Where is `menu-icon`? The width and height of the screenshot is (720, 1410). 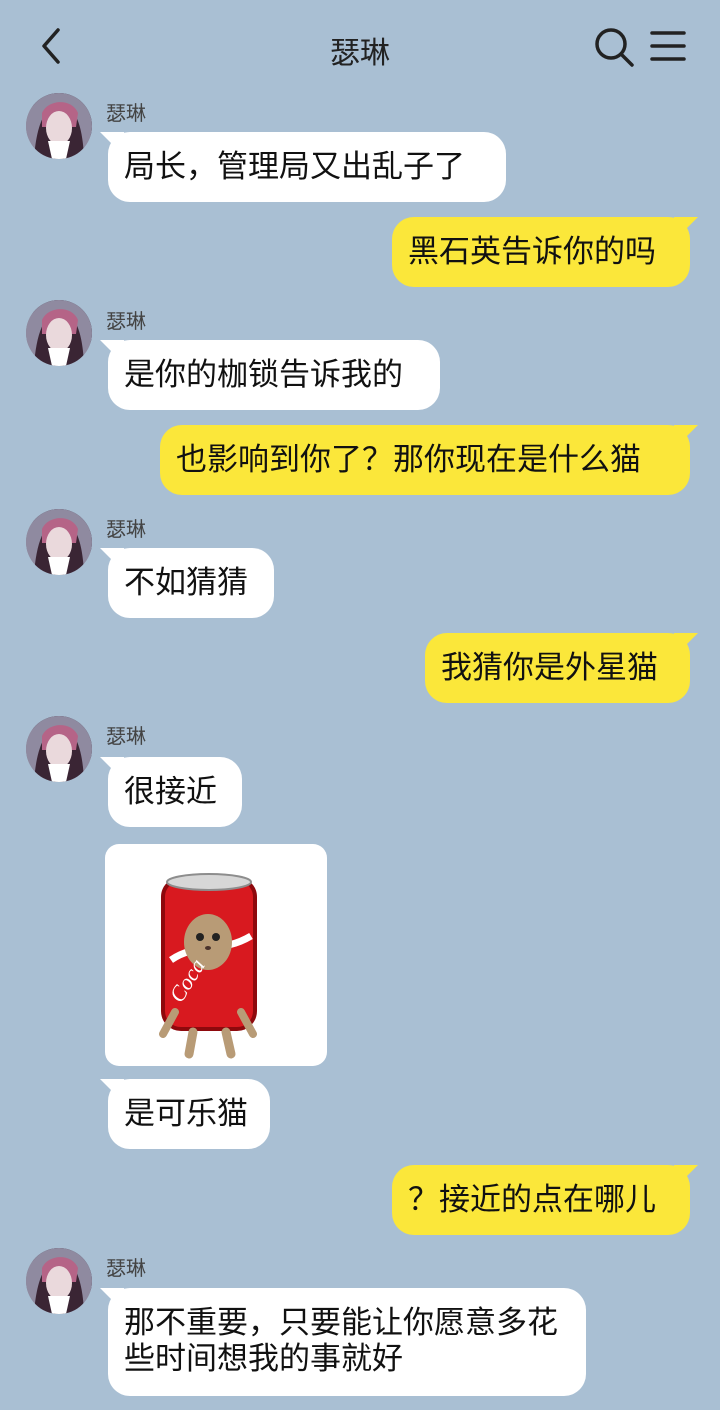 menu-icon is located at coordinates (668, 46).